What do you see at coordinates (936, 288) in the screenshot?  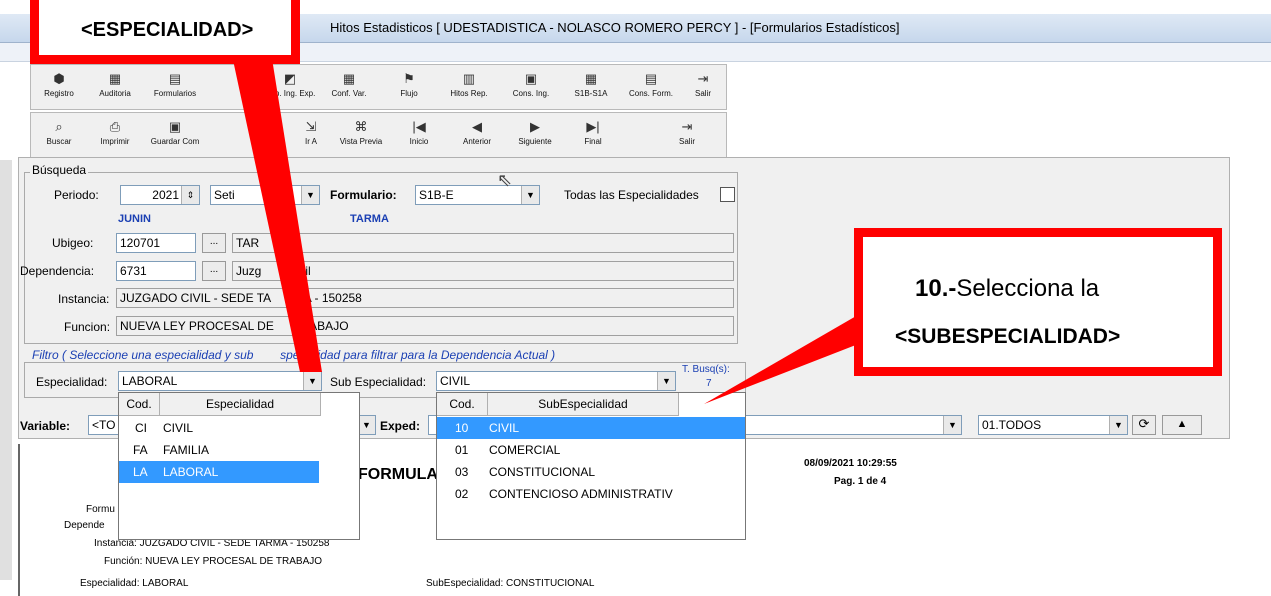 I see `right-callout-number: 10.-` at bounding box center [936, 288].